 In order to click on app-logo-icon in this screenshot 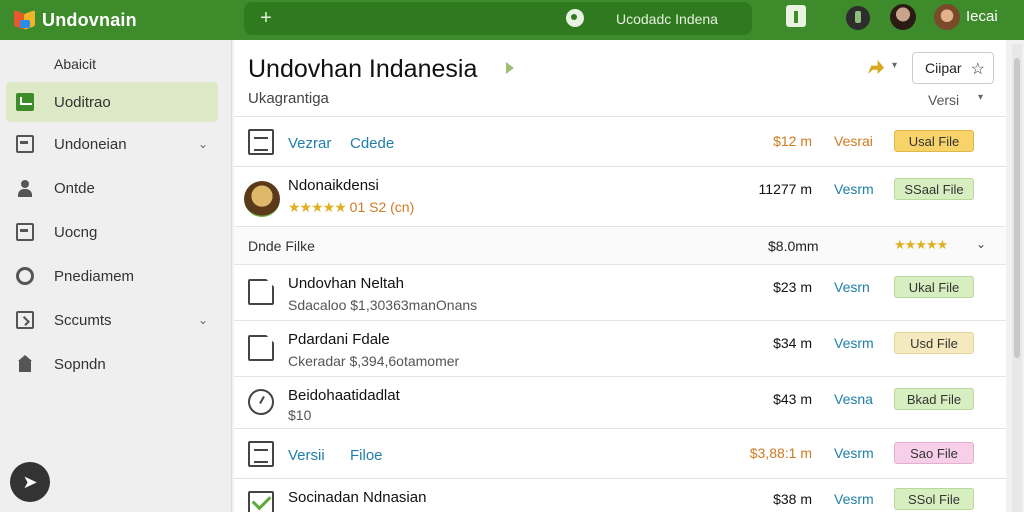, I will do `click(25, 20)`.